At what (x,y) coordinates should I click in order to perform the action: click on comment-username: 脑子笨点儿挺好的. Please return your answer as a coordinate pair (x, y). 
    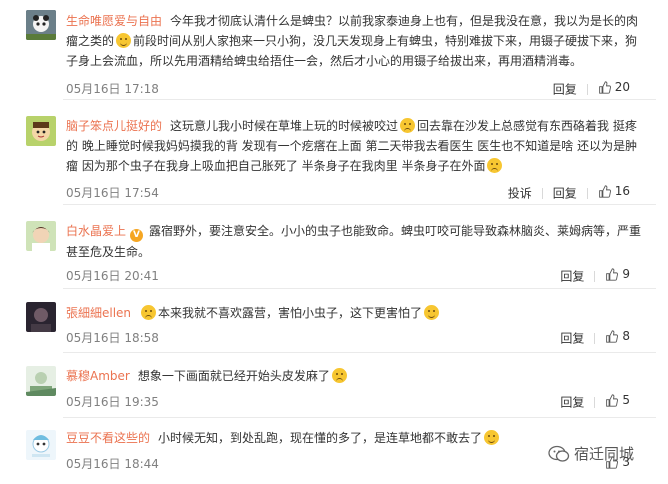
    Looking at the image, I should click on (114, 126).